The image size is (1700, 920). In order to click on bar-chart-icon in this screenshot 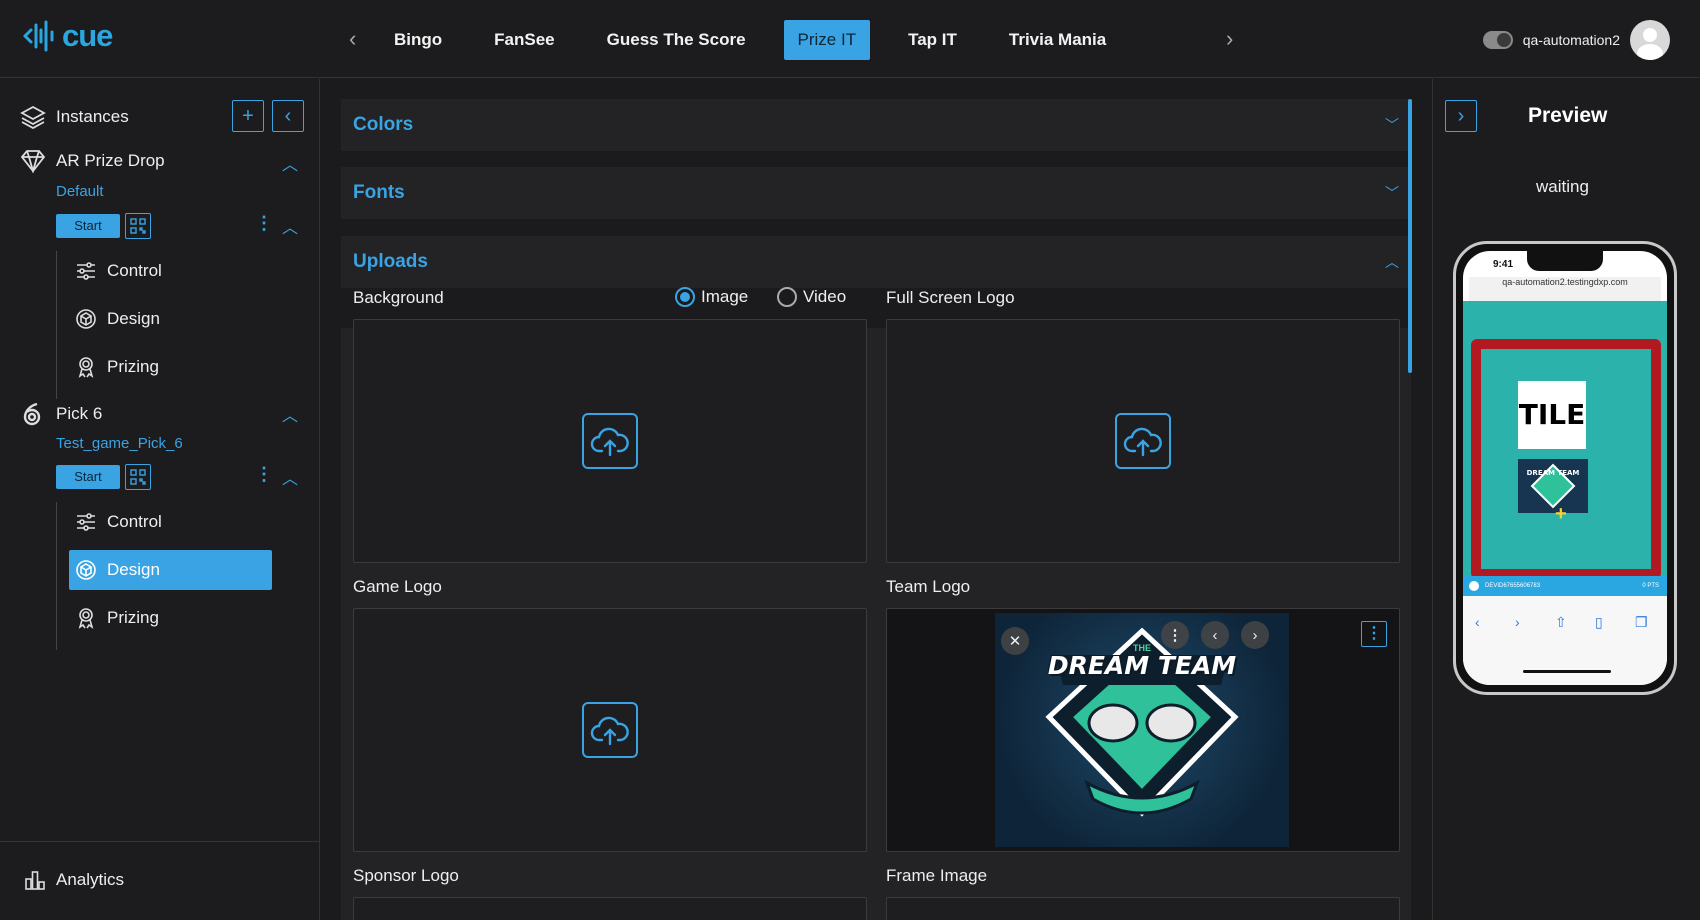, I will do `click(35, 880)`.